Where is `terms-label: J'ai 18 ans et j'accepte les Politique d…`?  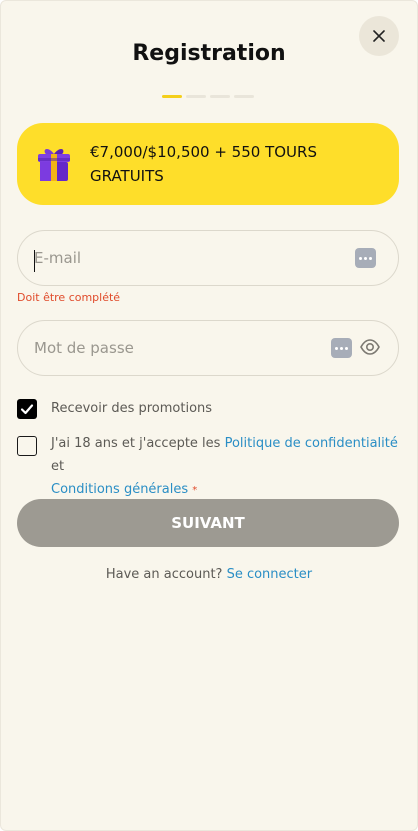
terms-label: J'ai 18 ans et j'accepte les Politique d… is located at coordinates (226, 467).